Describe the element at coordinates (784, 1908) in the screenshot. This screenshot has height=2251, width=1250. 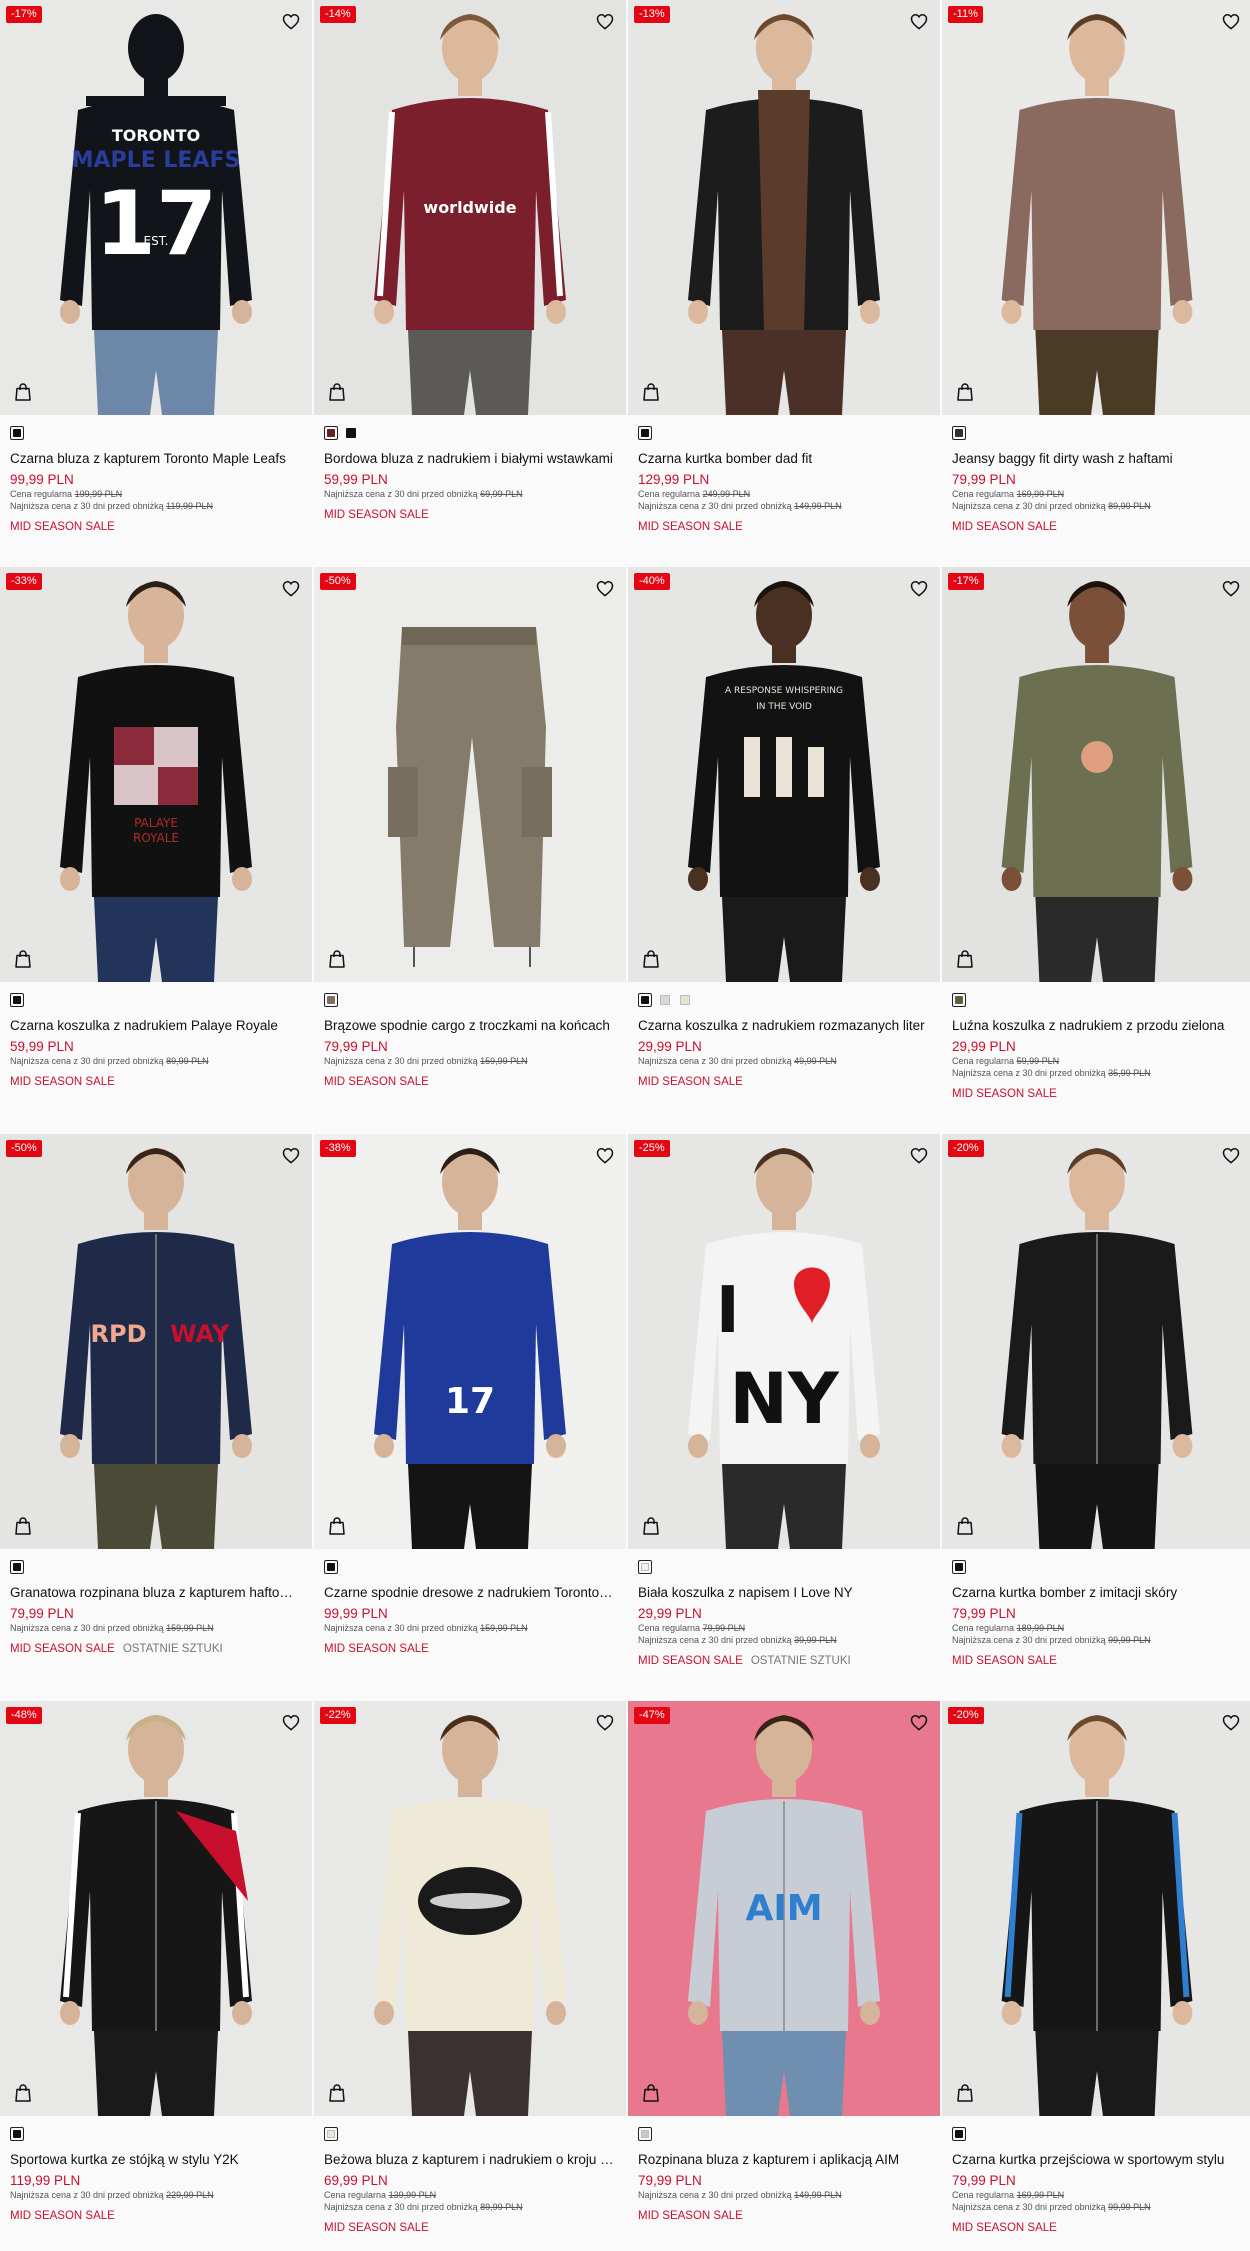
I see `product-image: AIM -47%` at that location.